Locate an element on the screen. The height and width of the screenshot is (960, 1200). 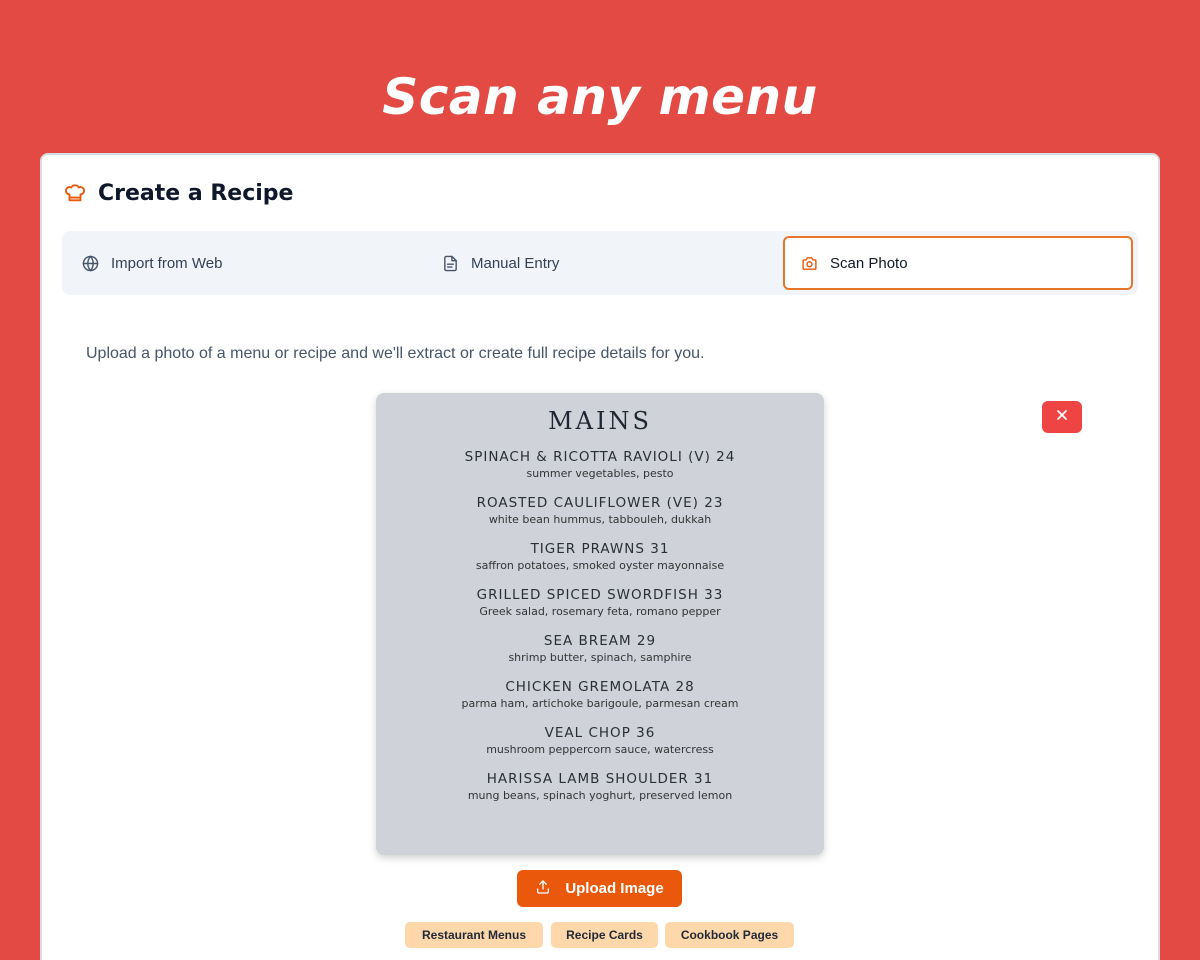
tab-manual-entry: Manual Entry is located at coordinates (601, 263).